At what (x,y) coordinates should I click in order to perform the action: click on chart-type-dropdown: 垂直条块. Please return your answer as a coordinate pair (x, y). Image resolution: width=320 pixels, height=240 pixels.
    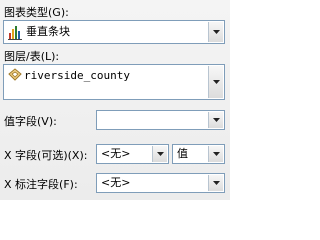
    Looking at the image, I should click on (114, 32).